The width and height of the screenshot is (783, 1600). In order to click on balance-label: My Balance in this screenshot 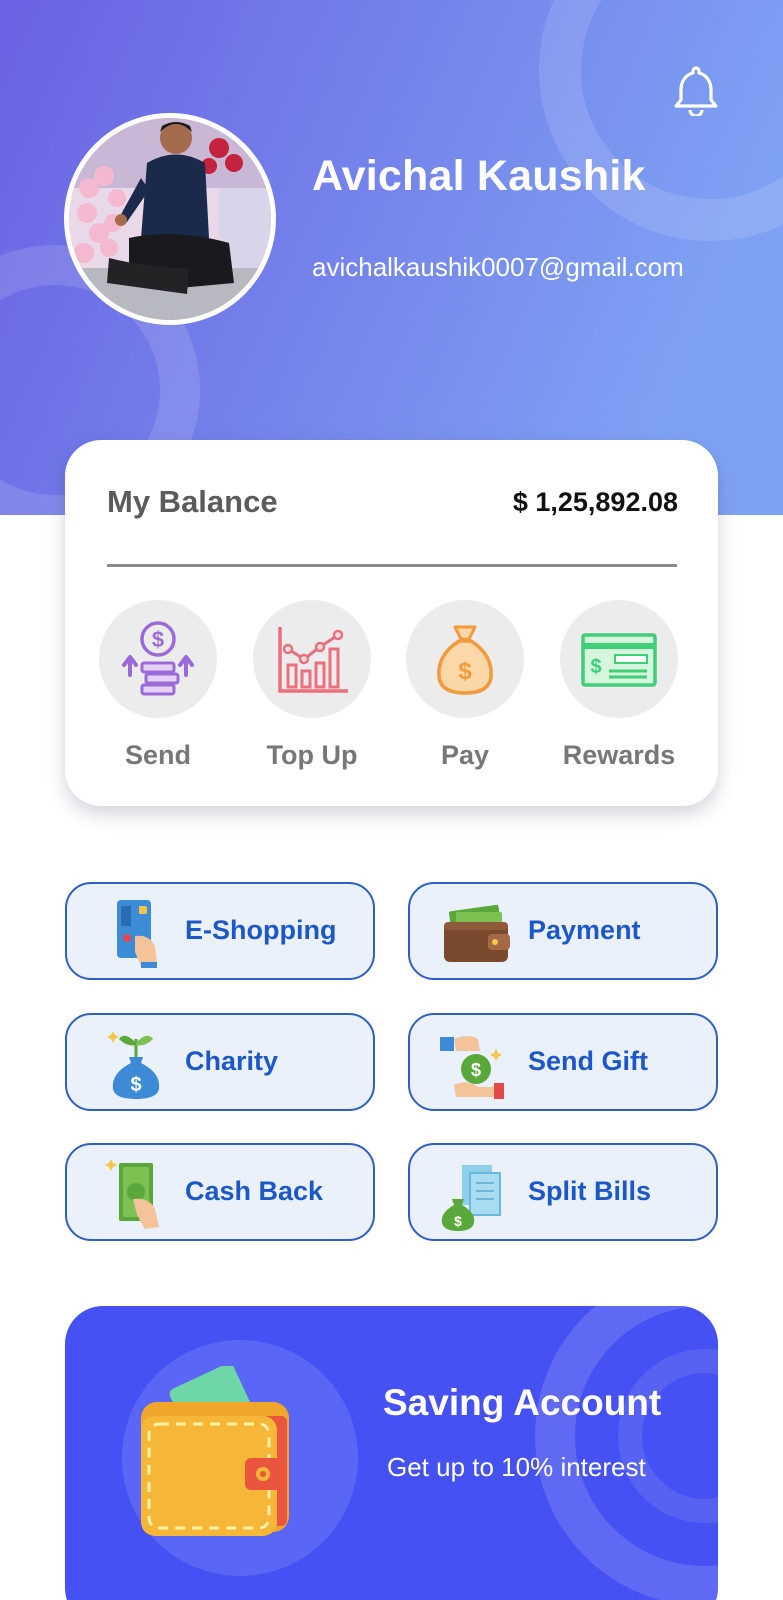, I will do `click(192, 501)`.